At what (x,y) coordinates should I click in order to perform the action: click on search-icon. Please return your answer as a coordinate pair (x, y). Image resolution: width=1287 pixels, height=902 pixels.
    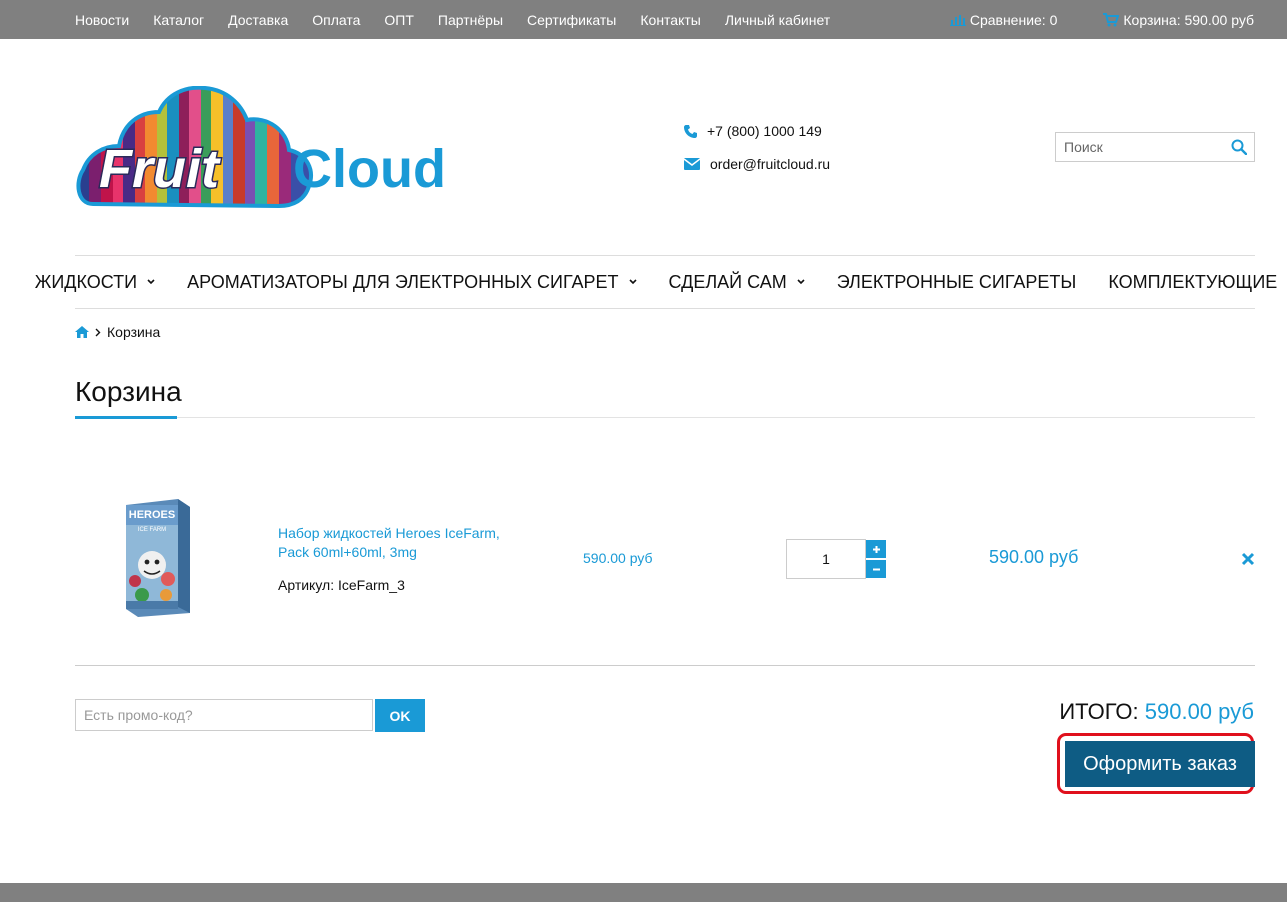
    Looking at the image, I should click on (1239, 147).